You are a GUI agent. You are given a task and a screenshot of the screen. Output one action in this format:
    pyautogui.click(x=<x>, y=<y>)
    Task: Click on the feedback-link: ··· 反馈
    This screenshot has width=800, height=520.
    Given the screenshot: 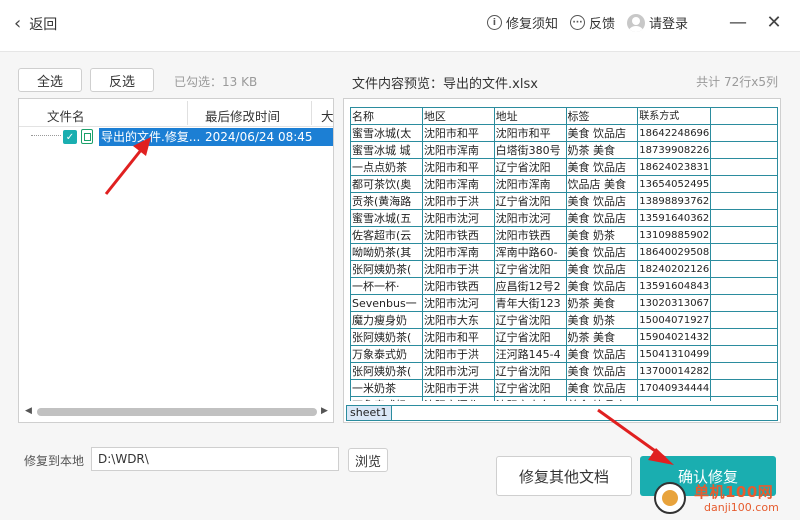 What is the action you would take?
    pyautogui.click(x=592, y=22)
    